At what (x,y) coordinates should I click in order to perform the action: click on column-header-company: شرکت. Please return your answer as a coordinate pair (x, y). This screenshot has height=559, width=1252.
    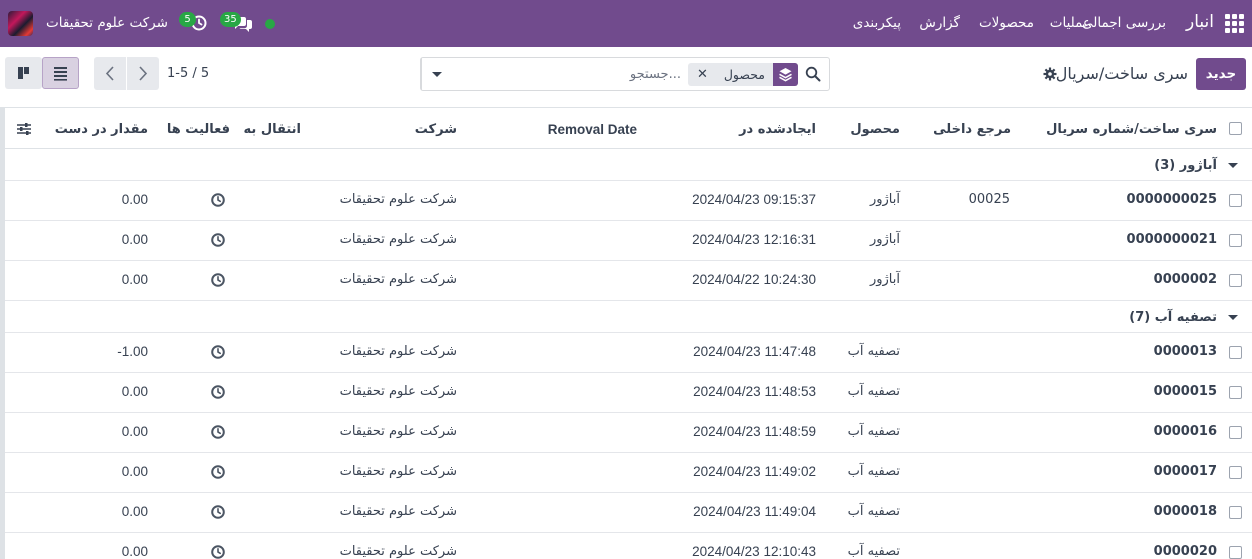
    Looking at the image, I should click on (436, 129).